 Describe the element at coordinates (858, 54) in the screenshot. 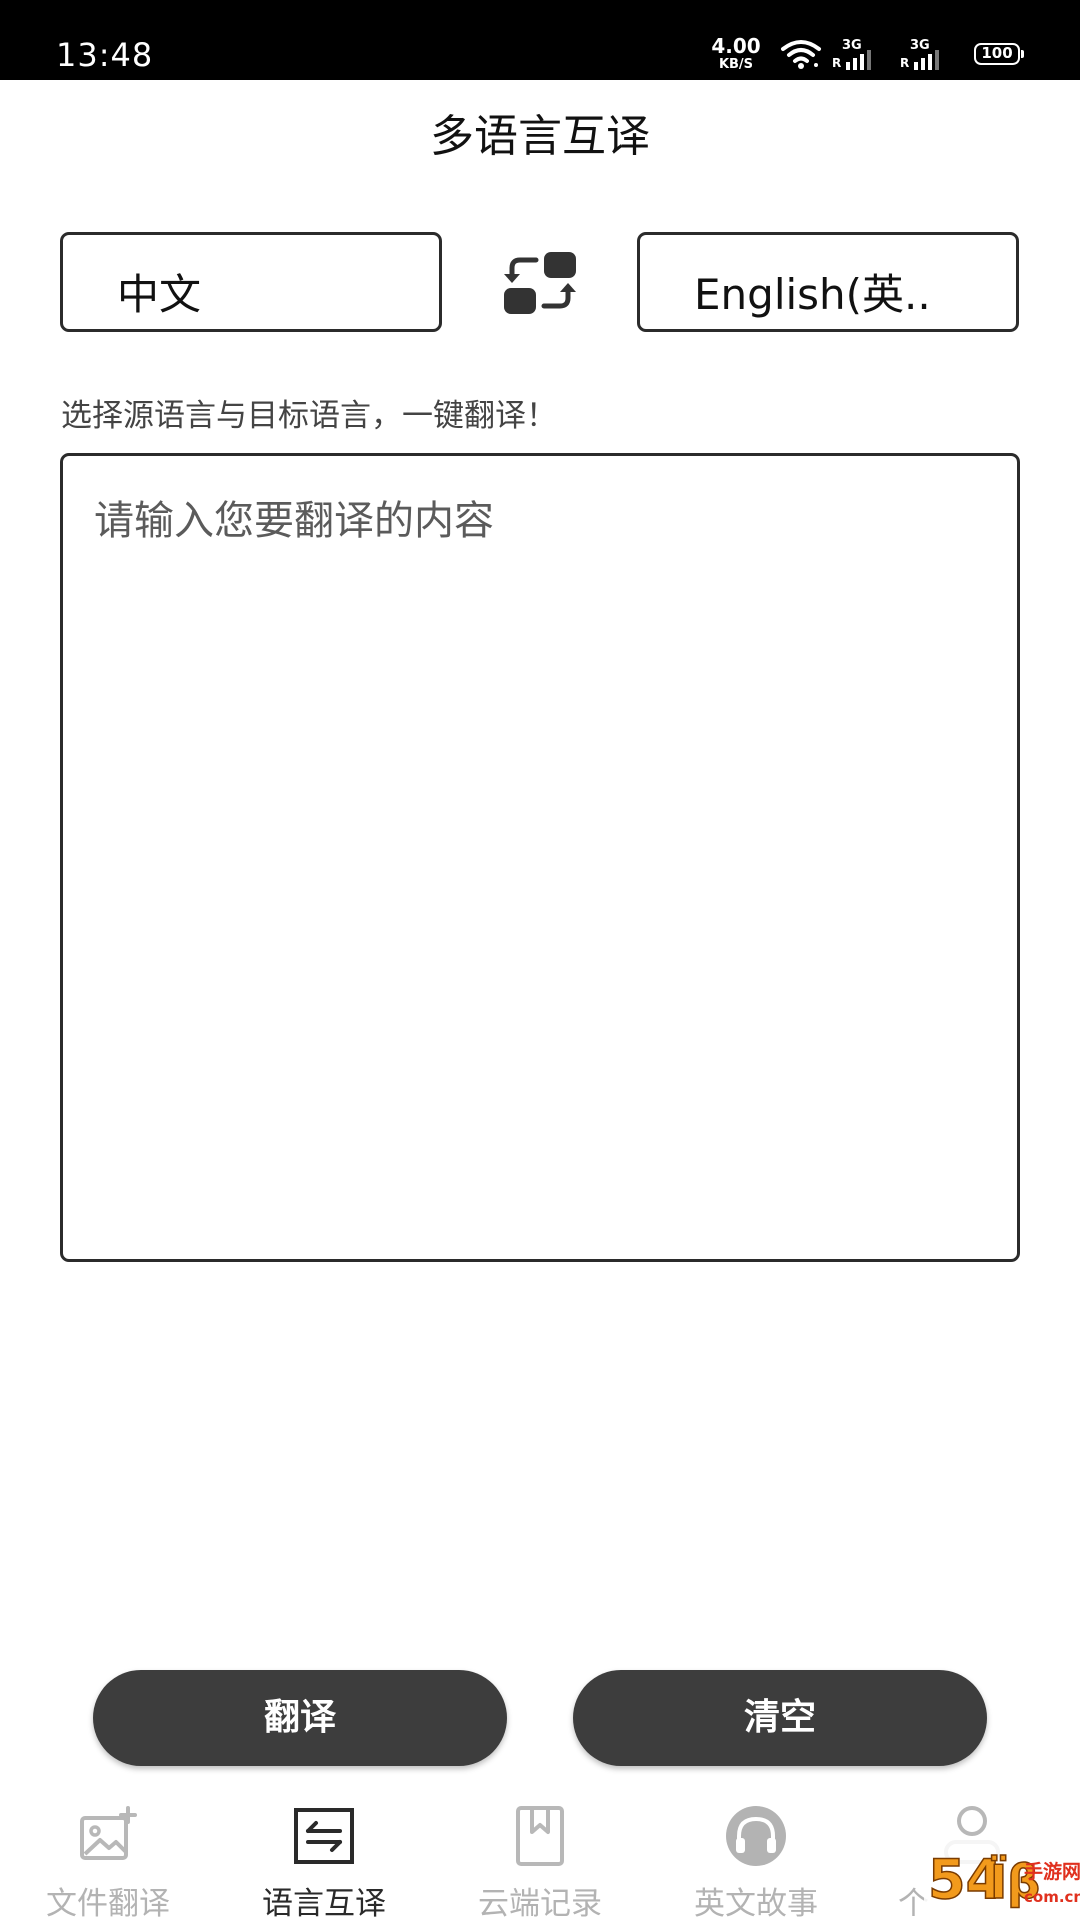

I see `sim1-signal-icon: 3G R` at that location.